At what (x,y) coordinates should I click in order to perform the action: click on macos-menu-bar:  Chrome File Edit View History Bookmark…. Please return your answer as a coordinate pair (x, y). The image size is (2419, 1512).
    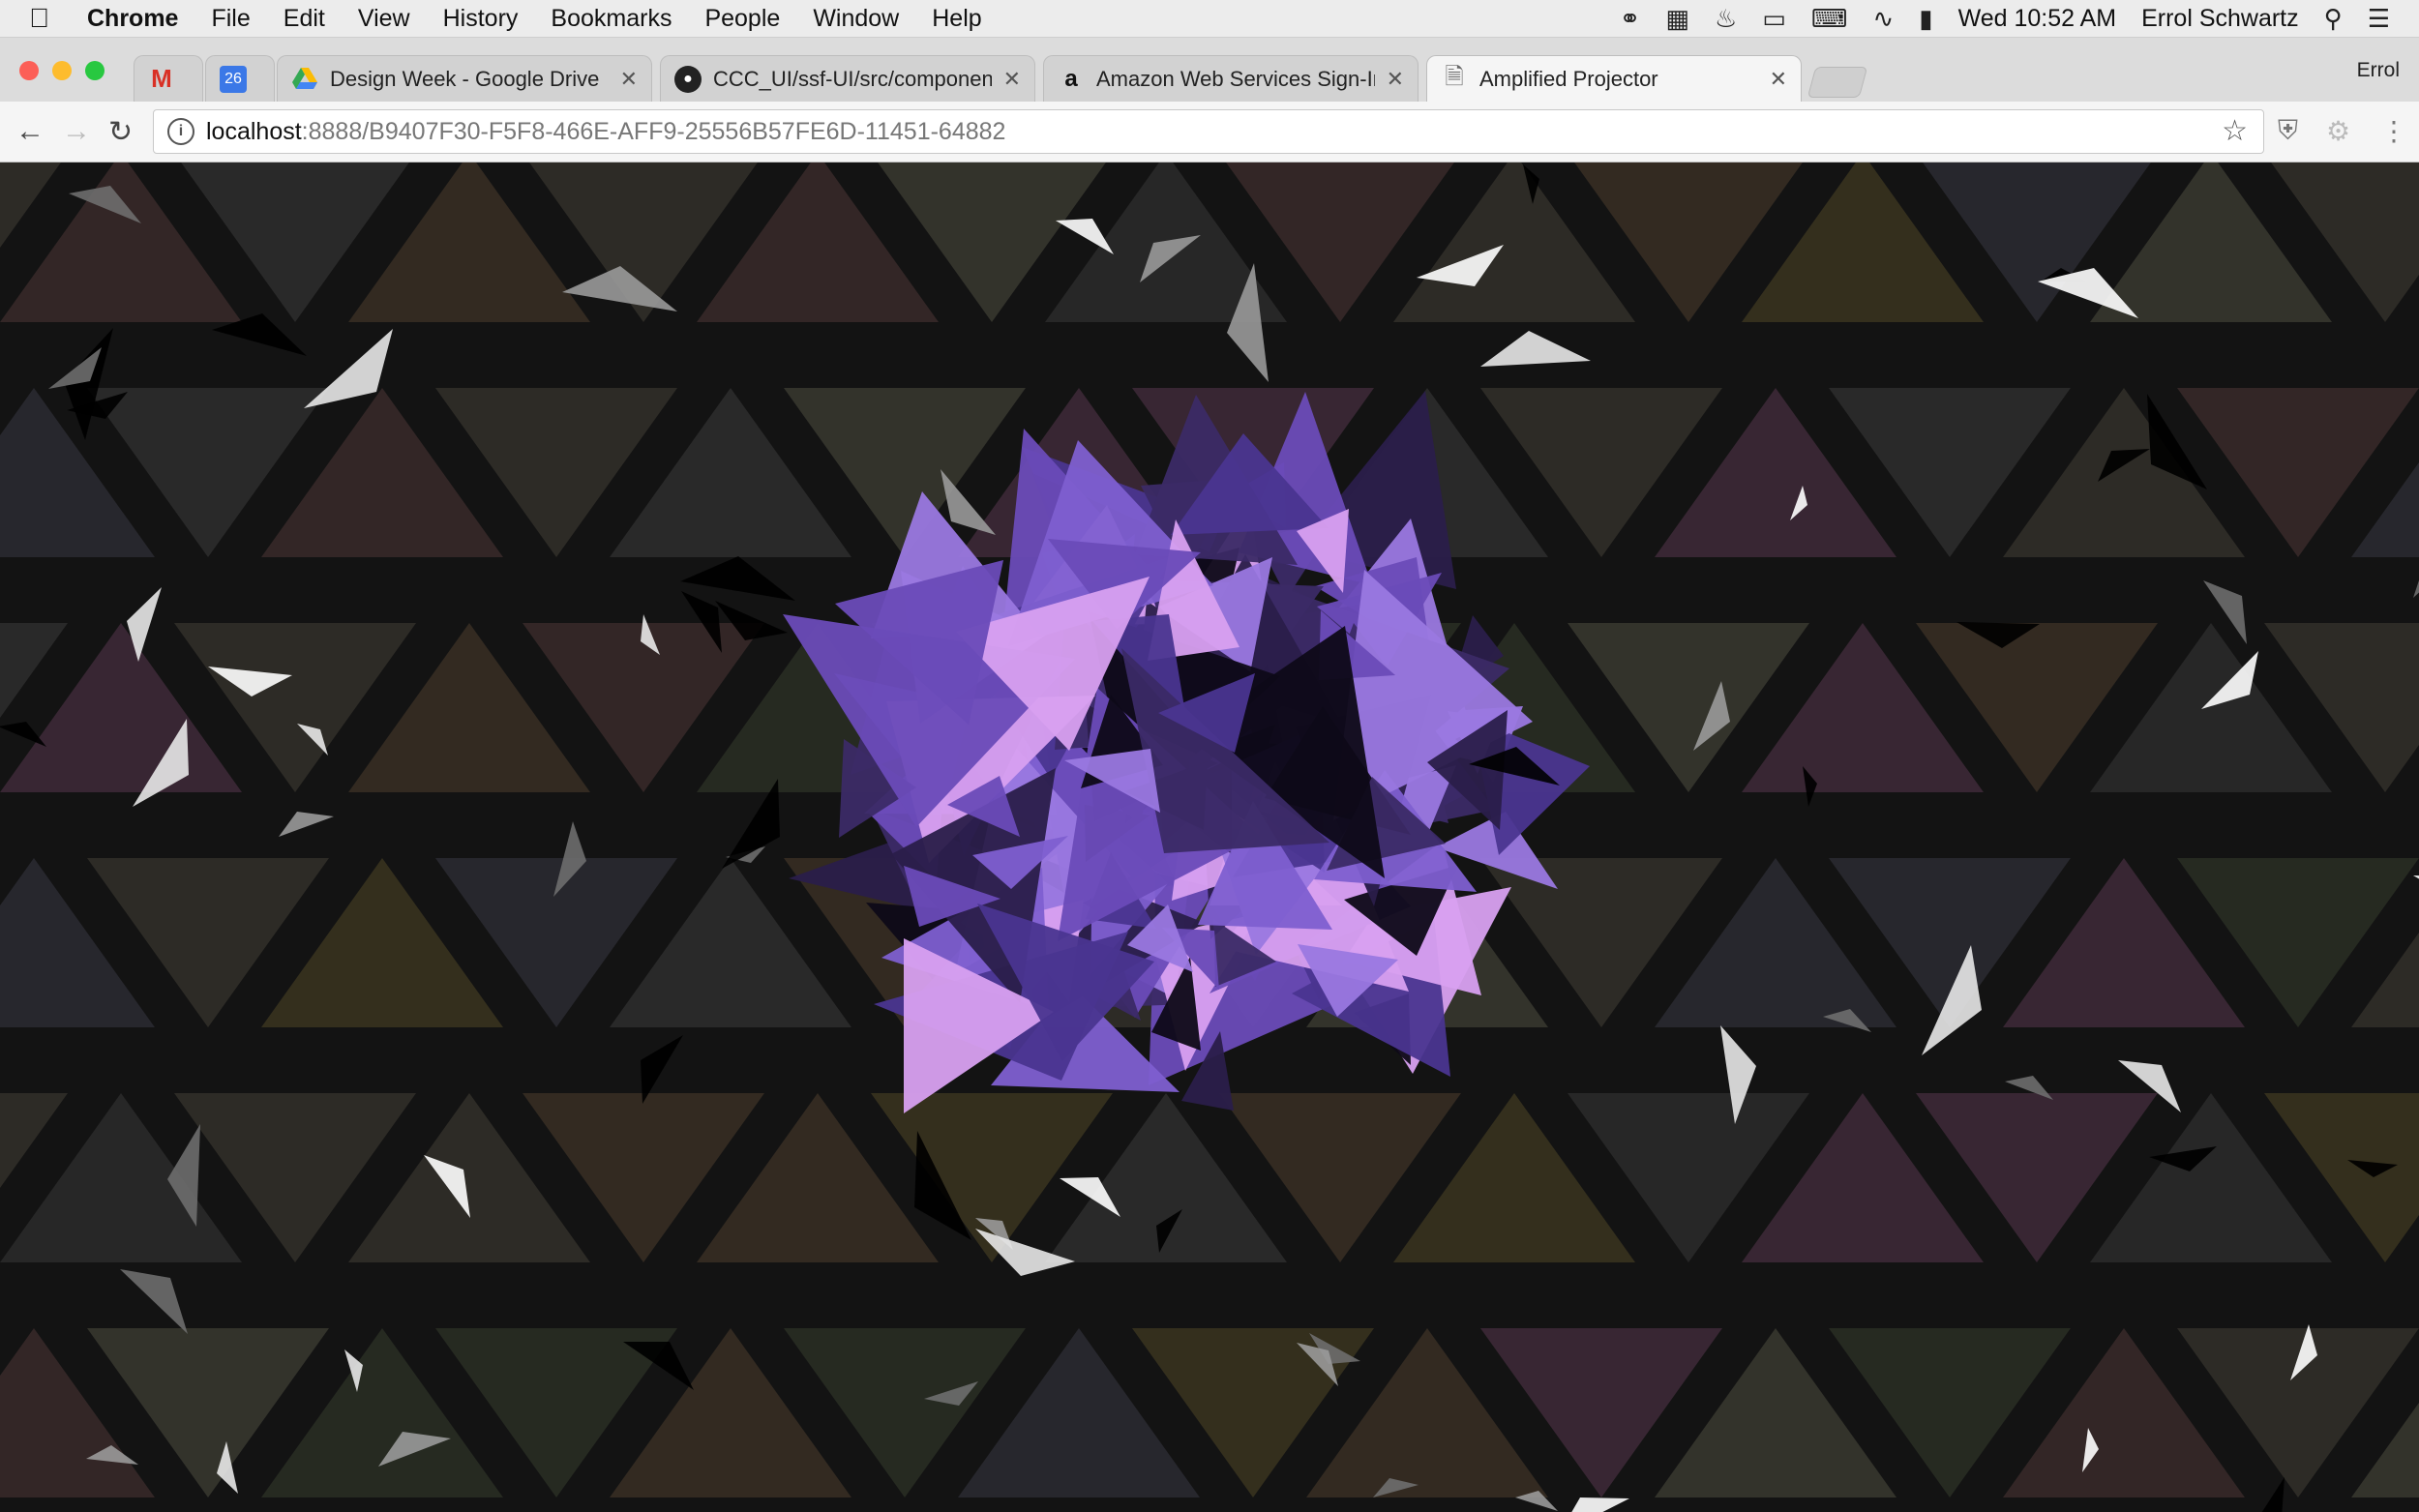
    Looking at the image, I should click on (1209, 19).